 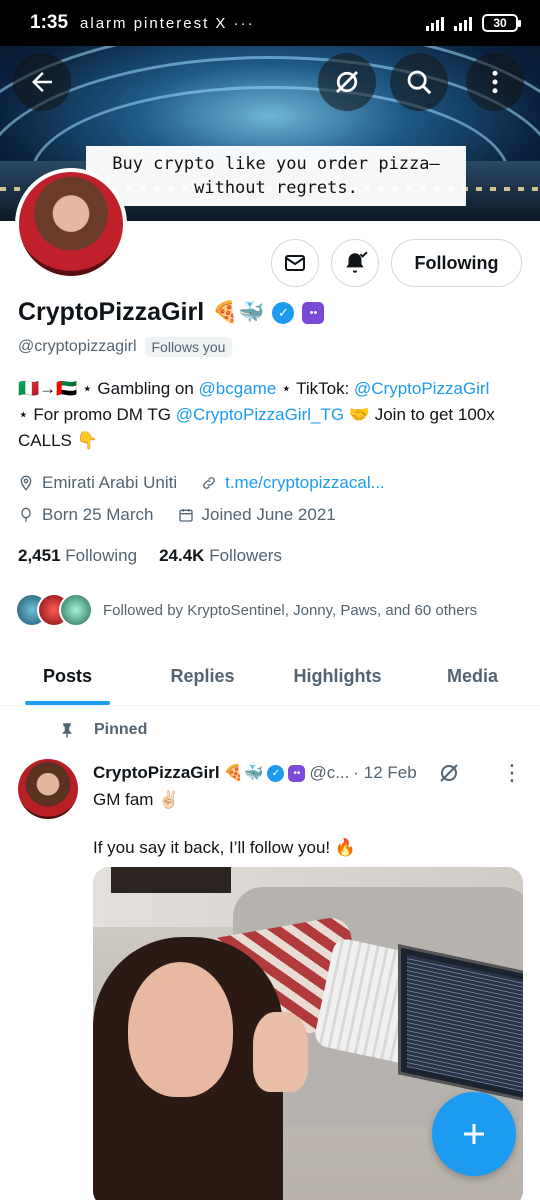 What do you see at coordinates (182, 555) in the screenshot?
I see `followers-count: 24.4K` at bounding box center [182, 555].